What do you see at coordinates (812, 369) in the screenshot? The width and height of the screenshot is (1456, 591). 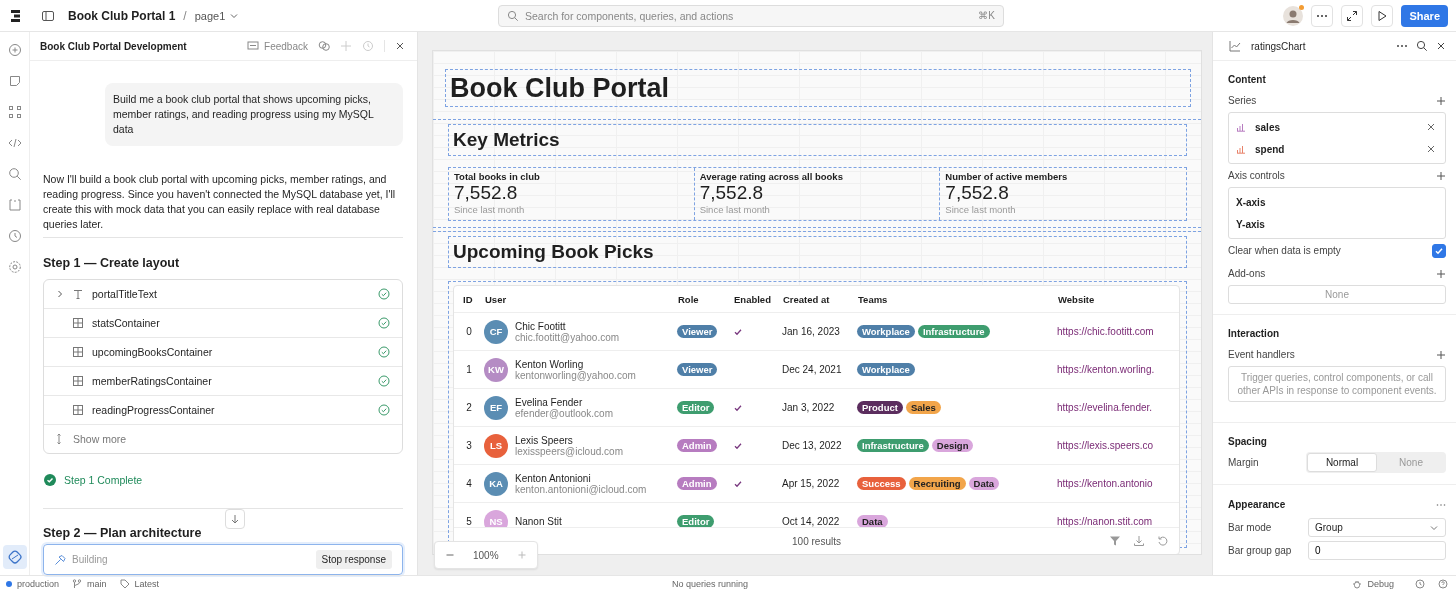 I see `table-cell-text: Dec 24, 2021` at bounding box center [812, 369].